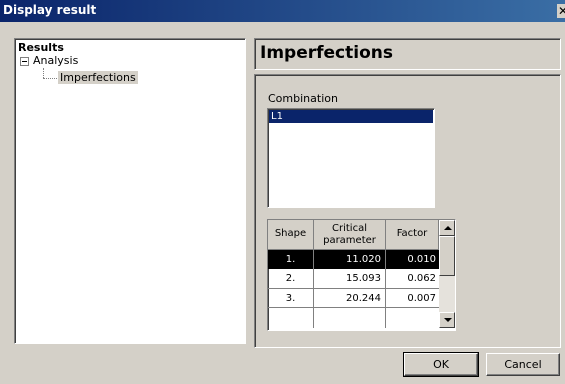 This screenshot has height=384, width=565. I want to click on cell-critical-parameter: 15.093, so click(350, 279).